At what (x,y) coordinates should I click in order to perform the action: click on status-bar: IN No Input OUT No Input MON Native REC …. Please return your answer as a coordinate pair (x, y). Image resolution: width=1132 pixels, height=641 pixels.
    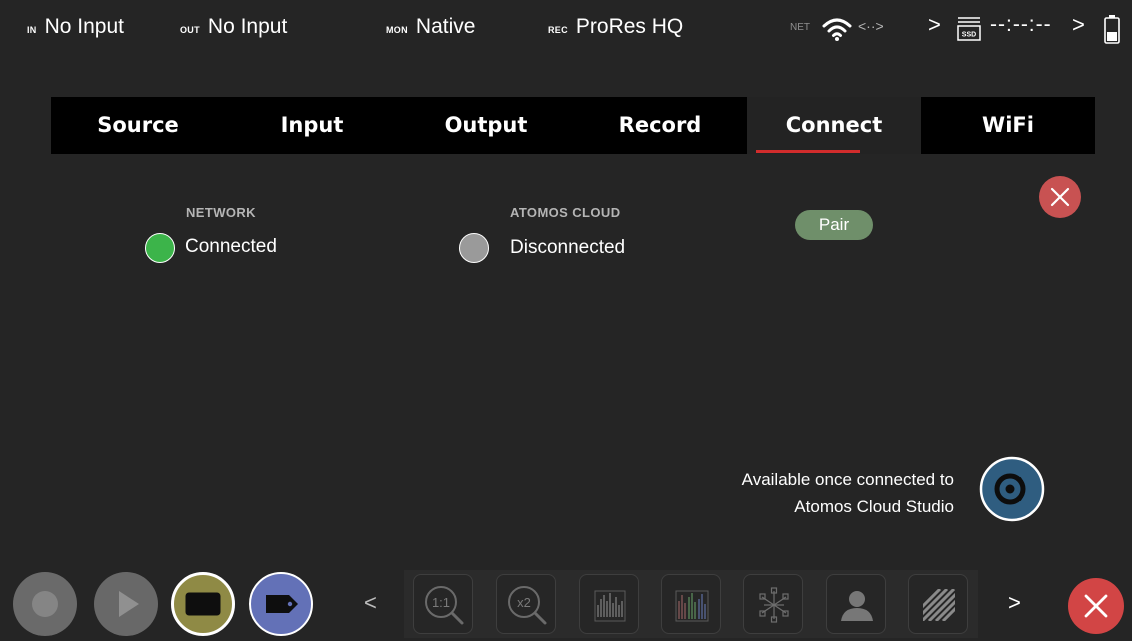
    Looking at the image, I should click on (566, 30).